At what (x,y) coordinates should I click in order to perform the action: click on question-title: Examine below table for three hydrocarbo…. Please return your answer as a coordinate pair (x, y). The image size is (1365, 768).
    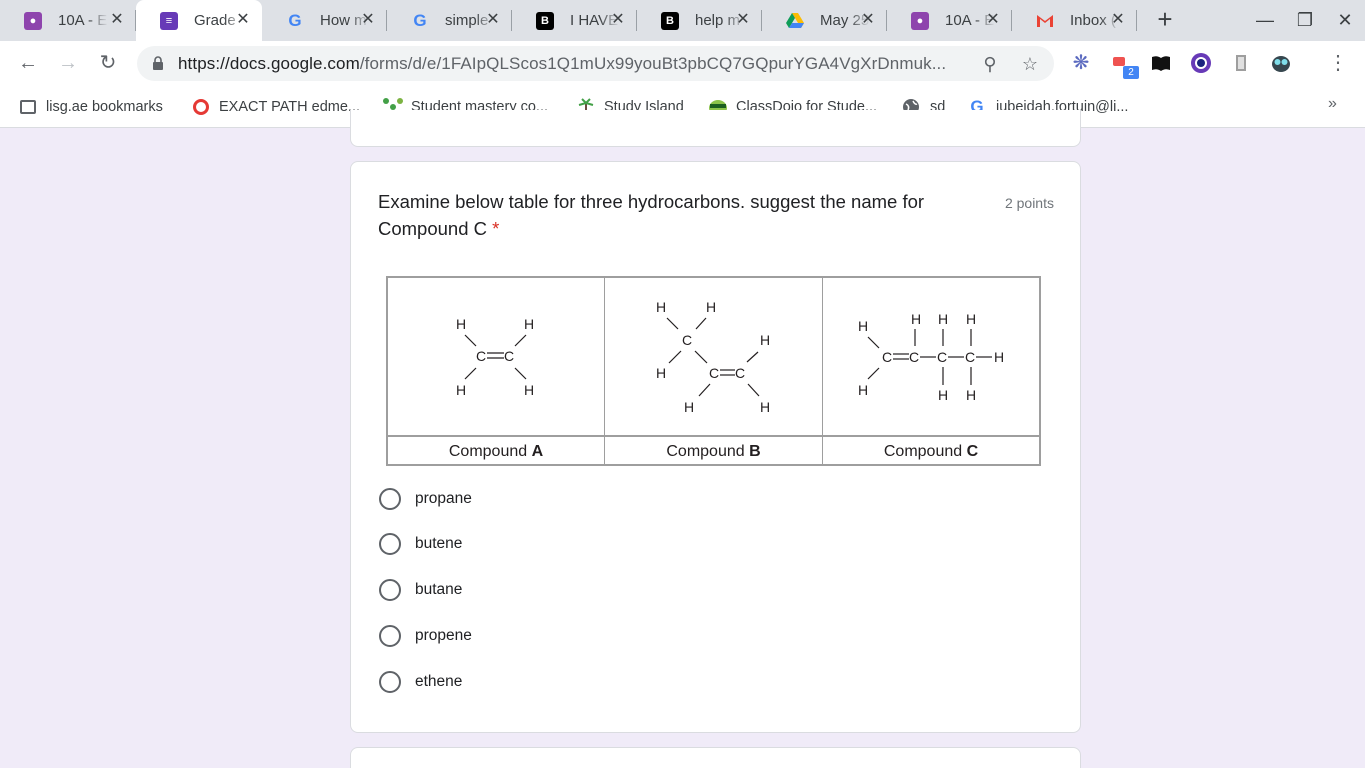
    Looking at the image, I should click on (663, 215).